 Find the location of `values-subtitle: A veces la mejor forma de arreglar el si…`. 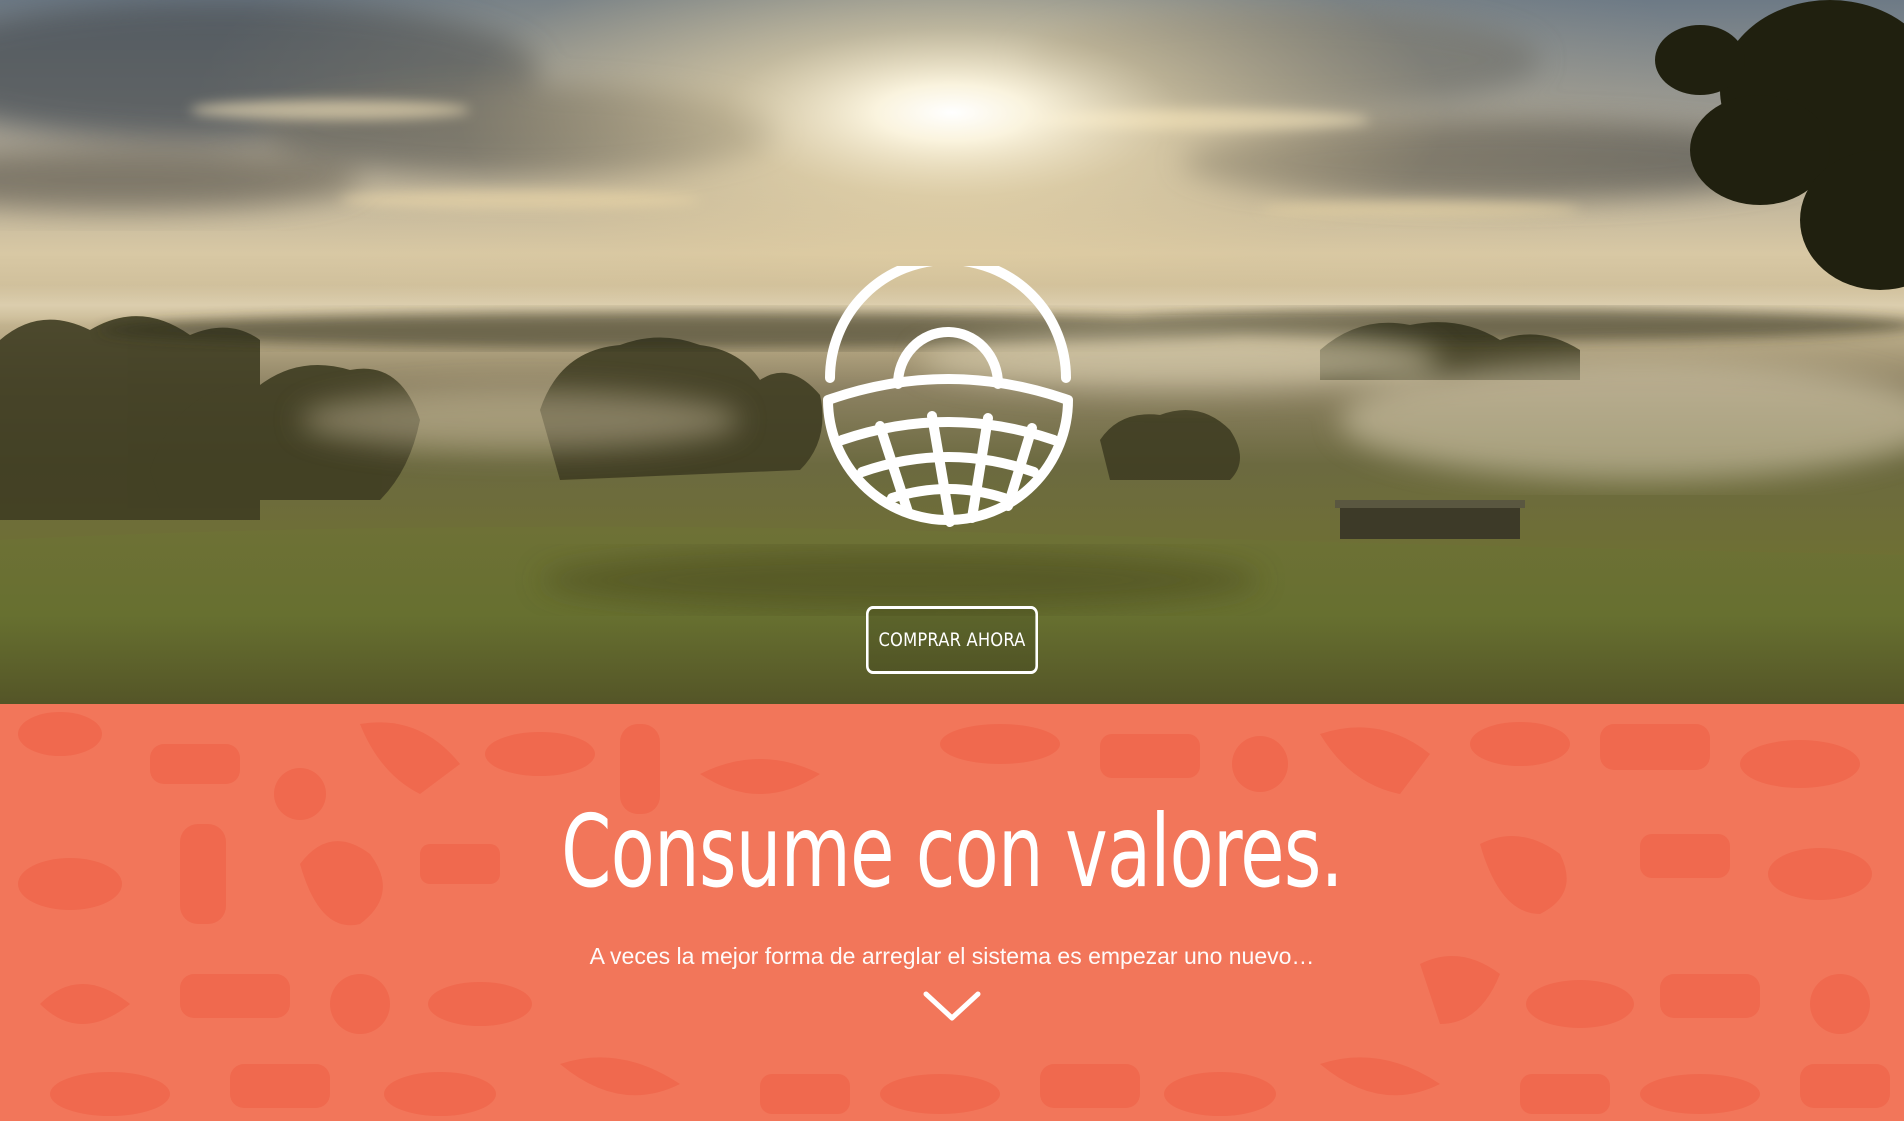

values-subtitle: A veces la mejor forma de arreglar el si… is located at coordinates (952, 956).